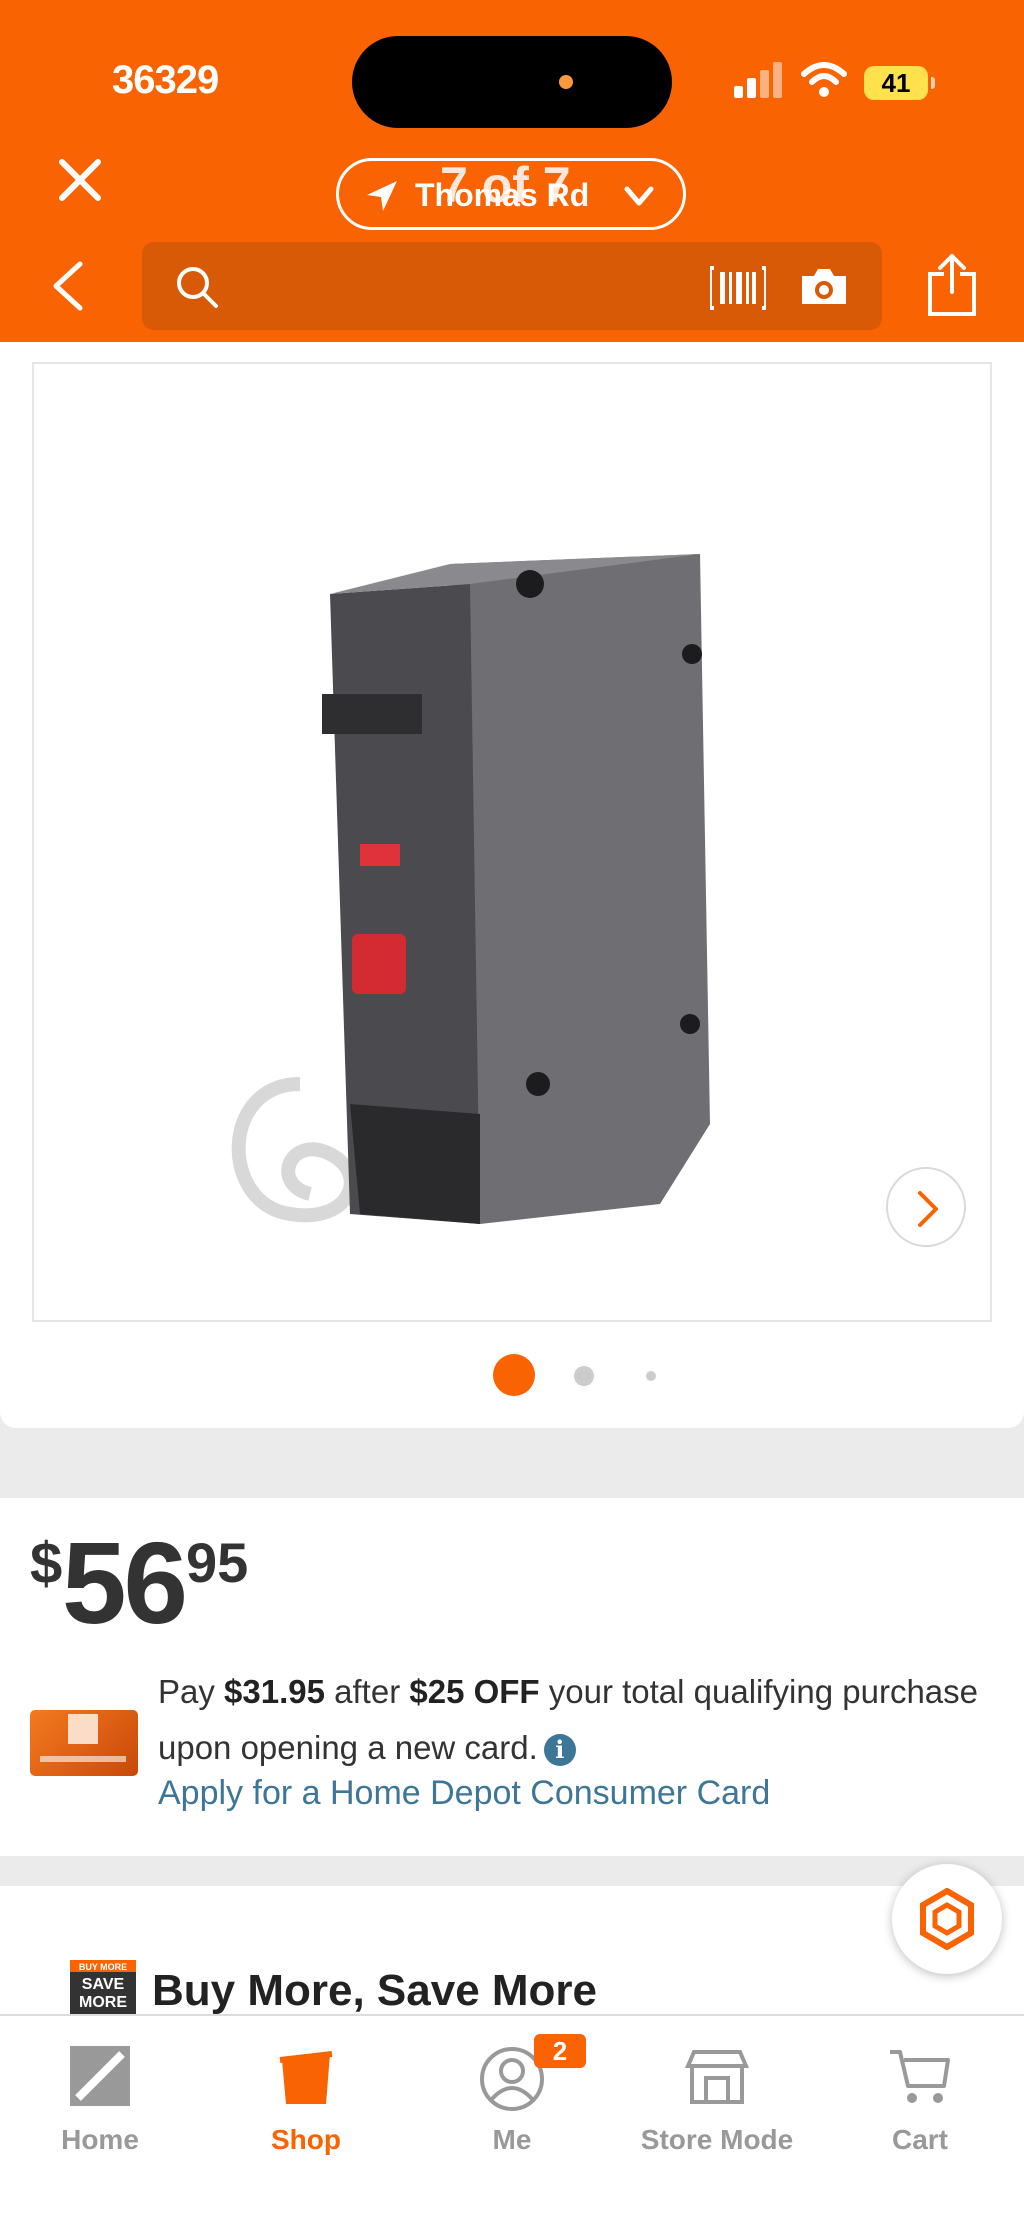 The height and width of the screenshot is (2228, 1024). What do you see at coordinates (217, 1562) in the screenshot?
I see `price-cents: 95` at bounding box center [217, 1562].